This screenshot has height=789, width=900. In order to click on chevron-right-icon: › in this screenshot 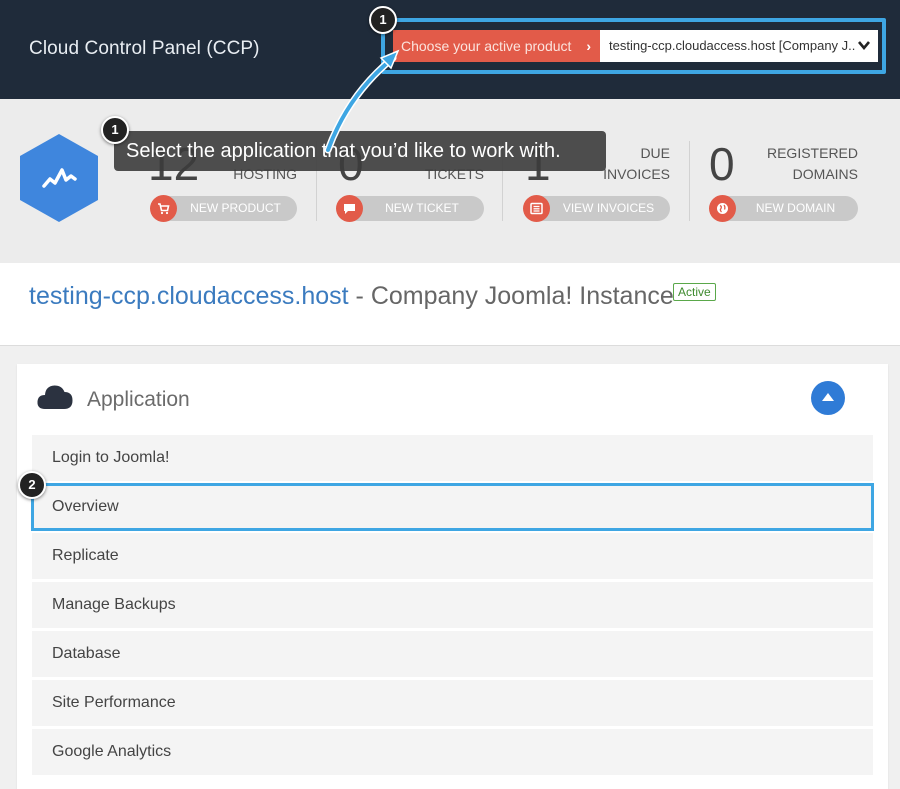, I will do `click(588, 46)`.